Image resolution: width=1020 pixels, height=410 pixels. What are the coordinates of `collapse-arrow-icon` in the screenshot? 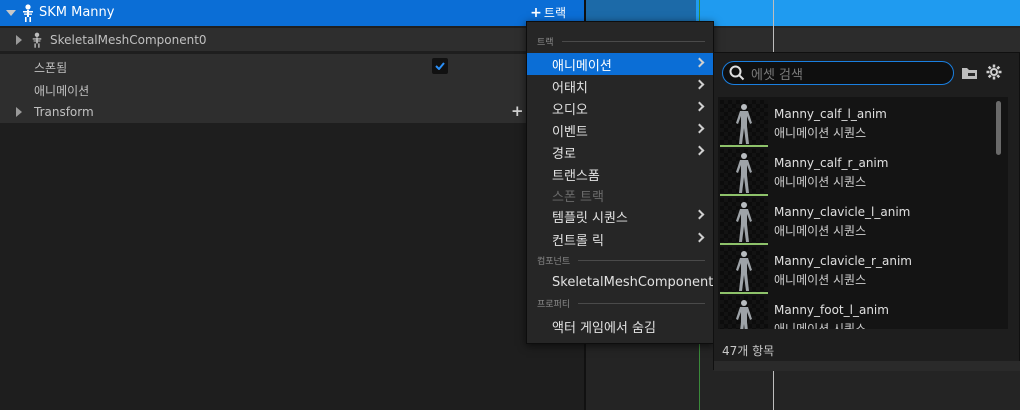 It's located at (11, 13).